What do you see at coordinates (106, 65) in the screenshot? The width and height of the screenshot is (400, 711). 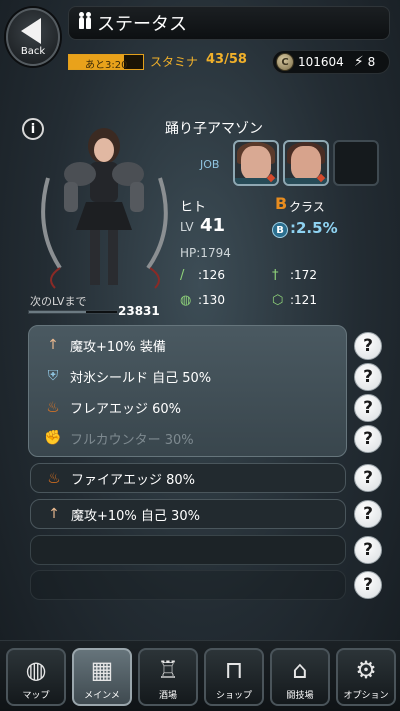 I see `stamina-timer: あと3:20` at bounding box center [106, 65].